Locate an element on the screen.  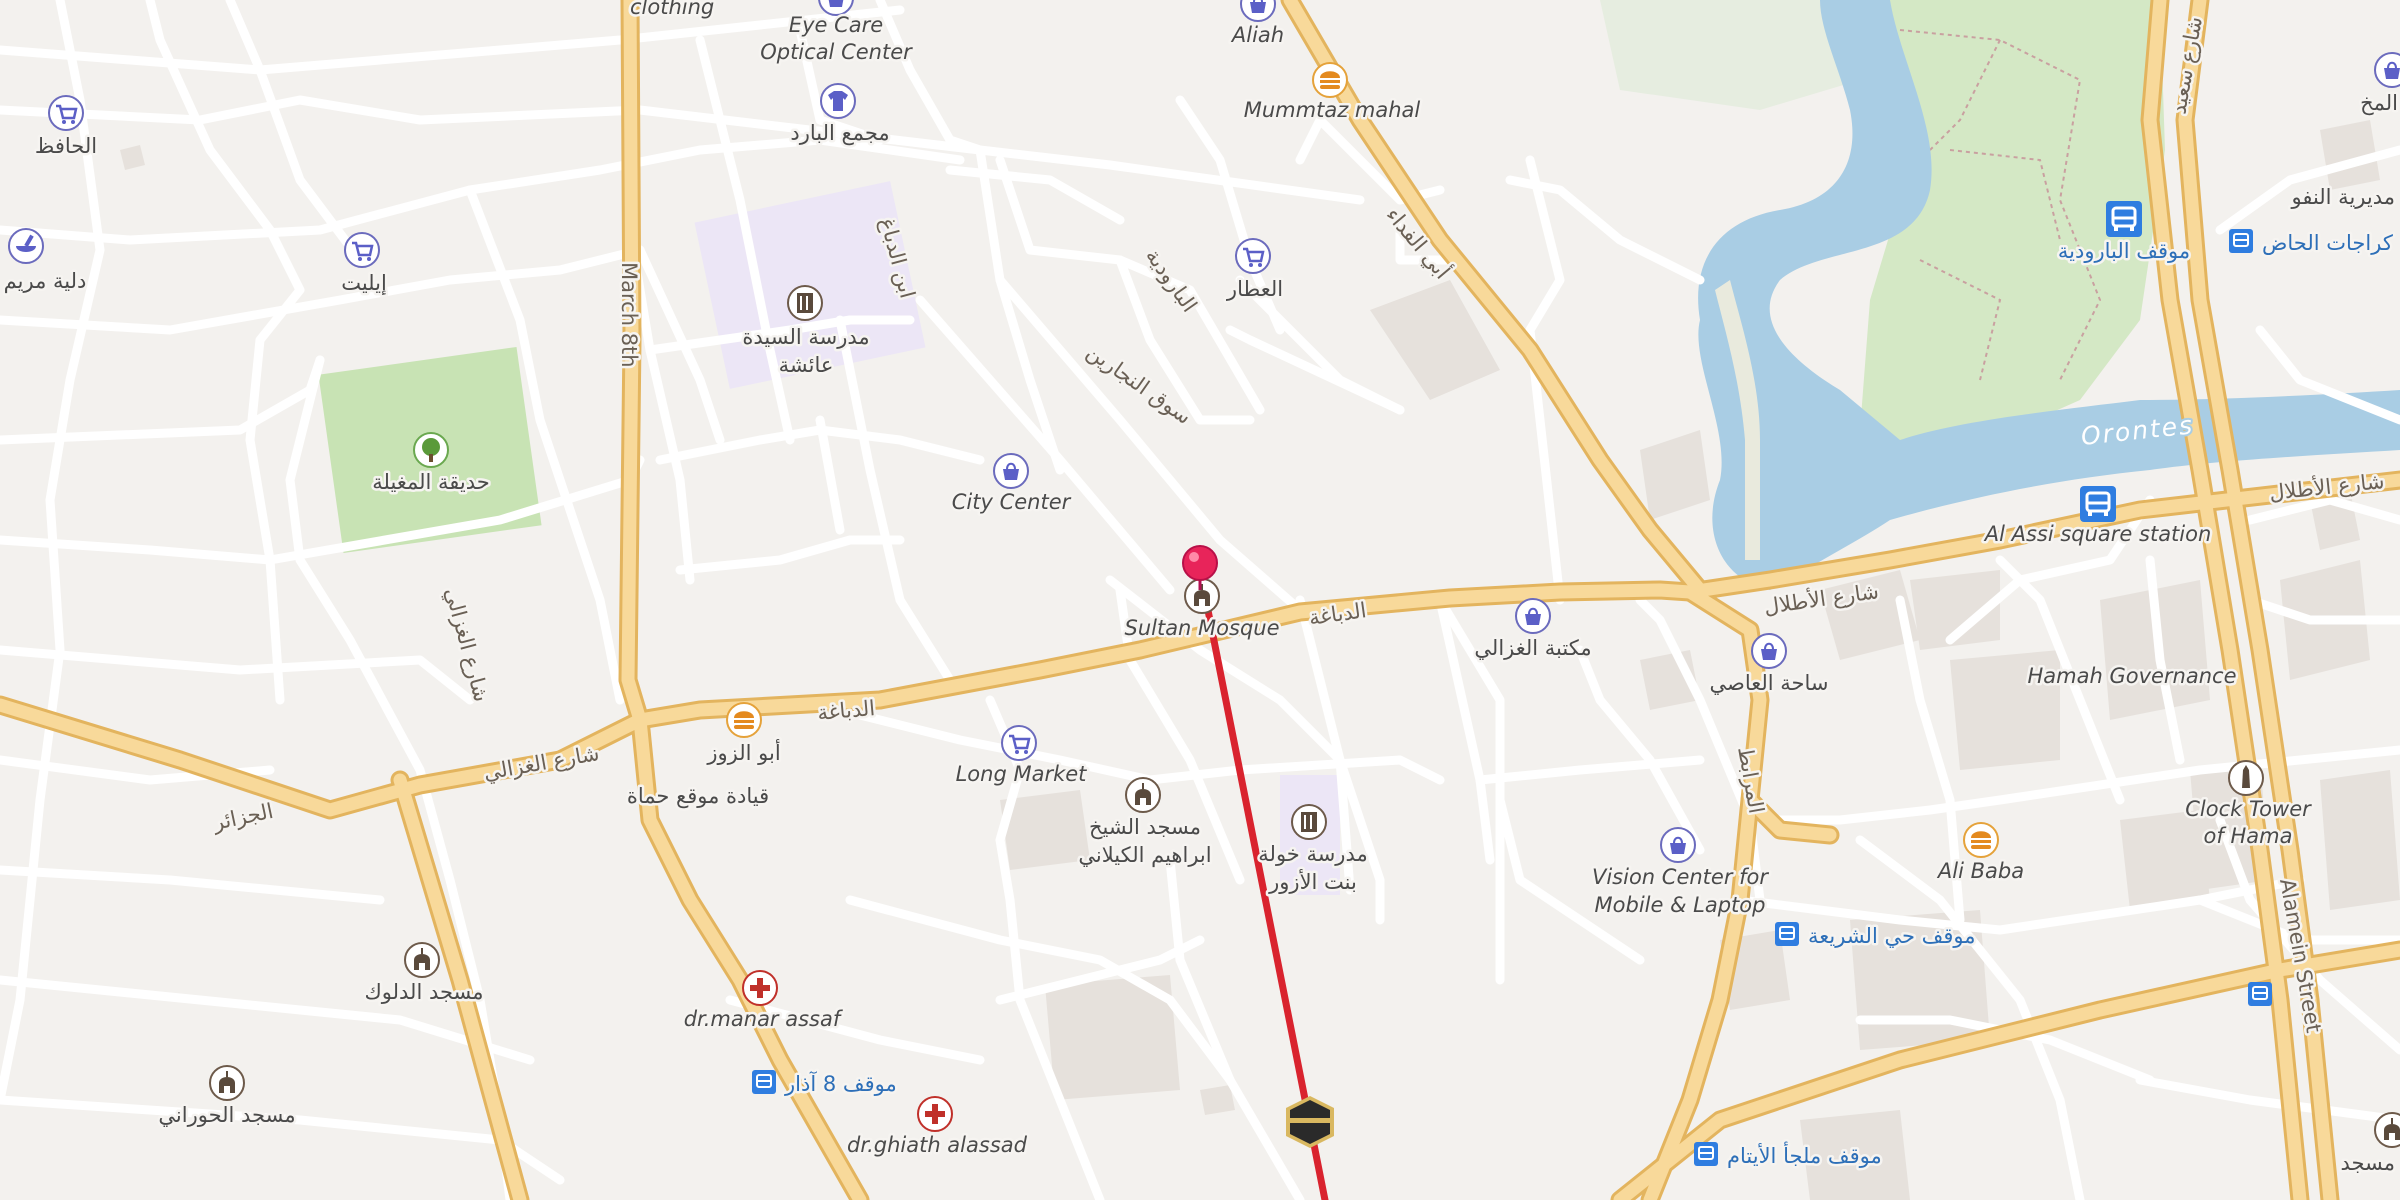
poi-label-line2: ابراهيم الكيلاني is located at coordinates (1144, 855).